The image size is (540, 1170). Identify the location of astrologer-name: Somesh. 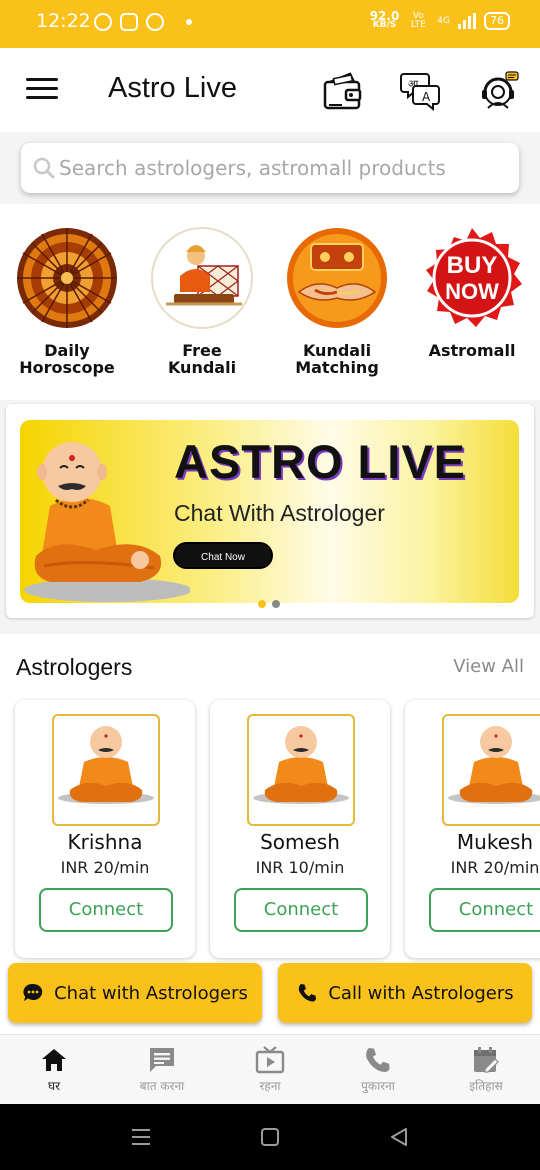
(300, 842).